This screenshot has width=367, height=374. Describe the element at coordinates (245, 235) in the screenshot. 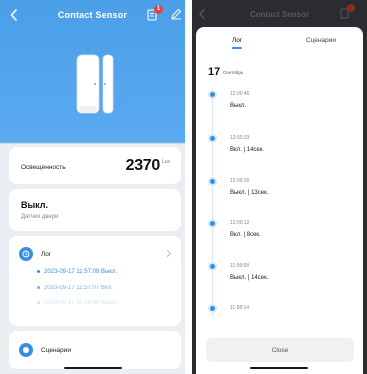

I see `timeline-text: Вкл. | 8сек.` at that location.